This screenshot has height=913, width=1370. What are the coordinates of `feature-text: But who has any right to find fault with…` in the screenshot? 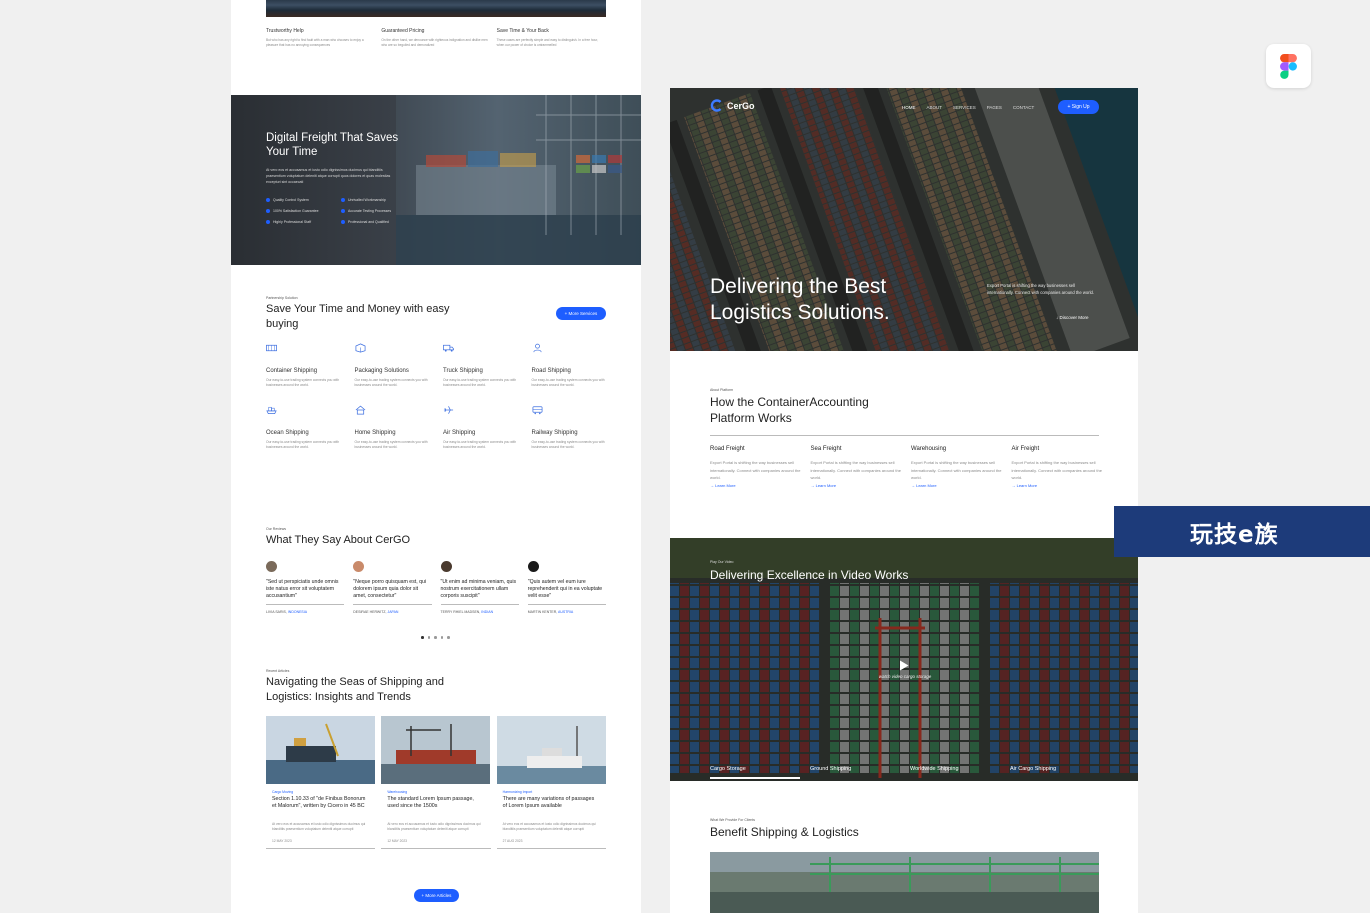 It's located at (315, 43).